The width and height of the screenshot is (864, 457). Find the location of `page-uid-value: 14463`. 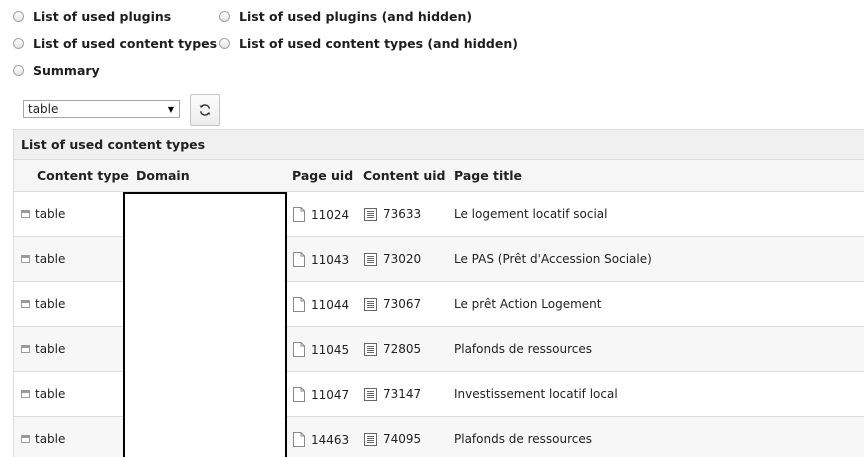

page-uid-value: 14463 is located at coordinates (330, 440).